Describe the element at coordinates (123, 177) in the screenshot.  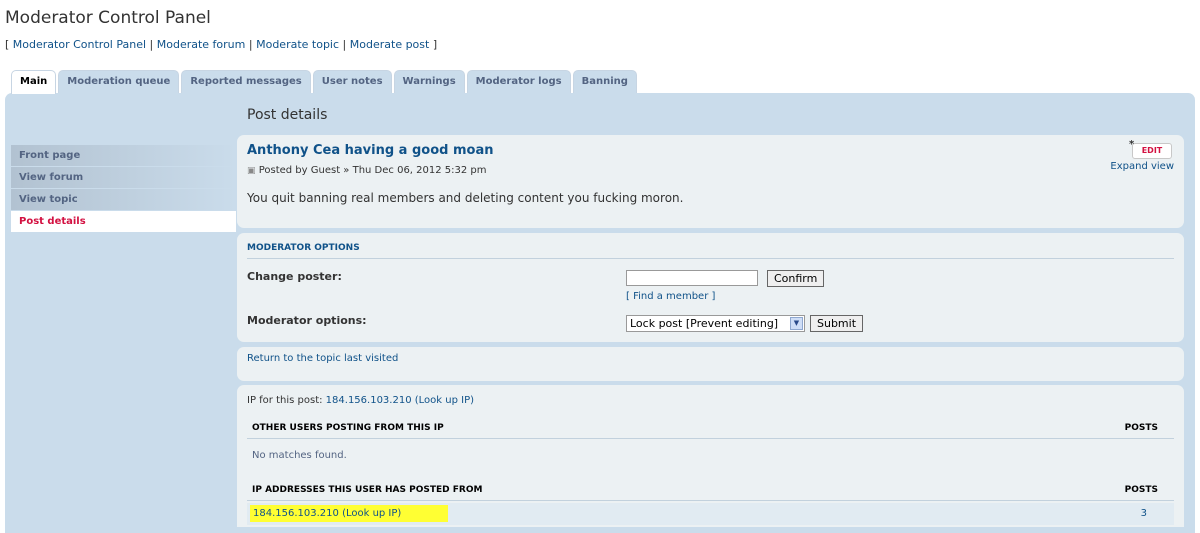
I see `sidebar-item-view-forum: View forum` at that location.